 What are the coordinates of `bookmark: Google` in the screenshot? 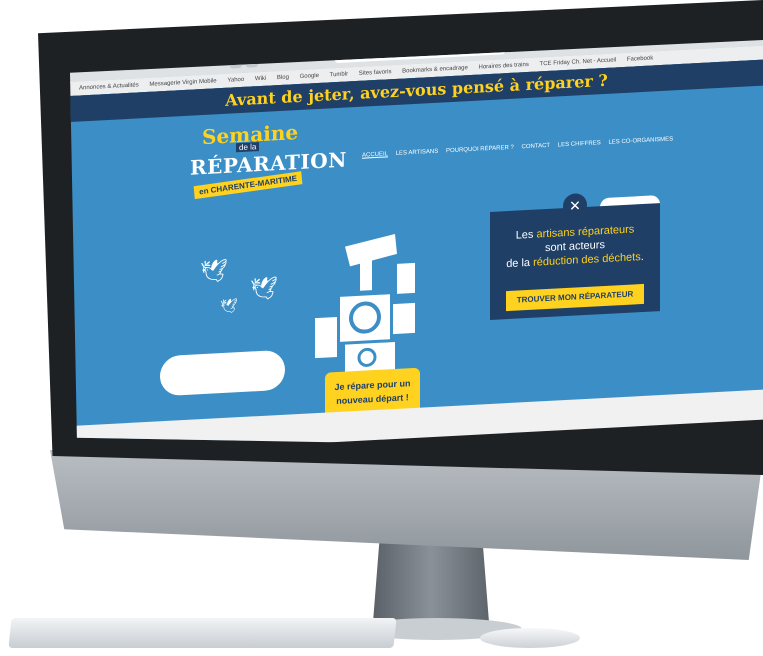 It's located at (309, 76).